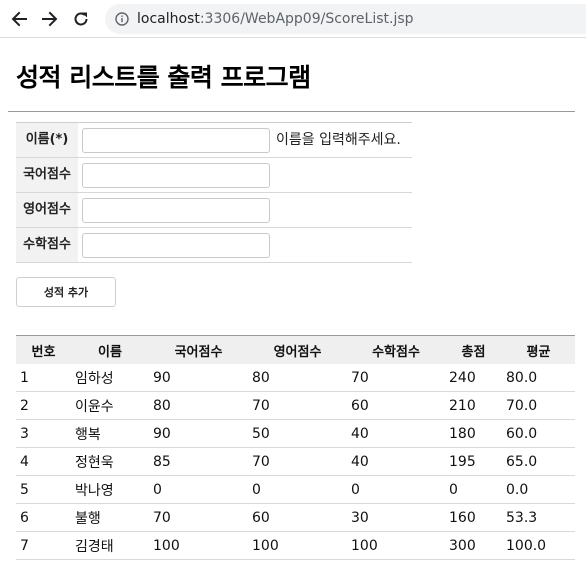 The width and height of the screenshot is (586, 569). I want to click on average-cell: 80.0, so click(538, 378).